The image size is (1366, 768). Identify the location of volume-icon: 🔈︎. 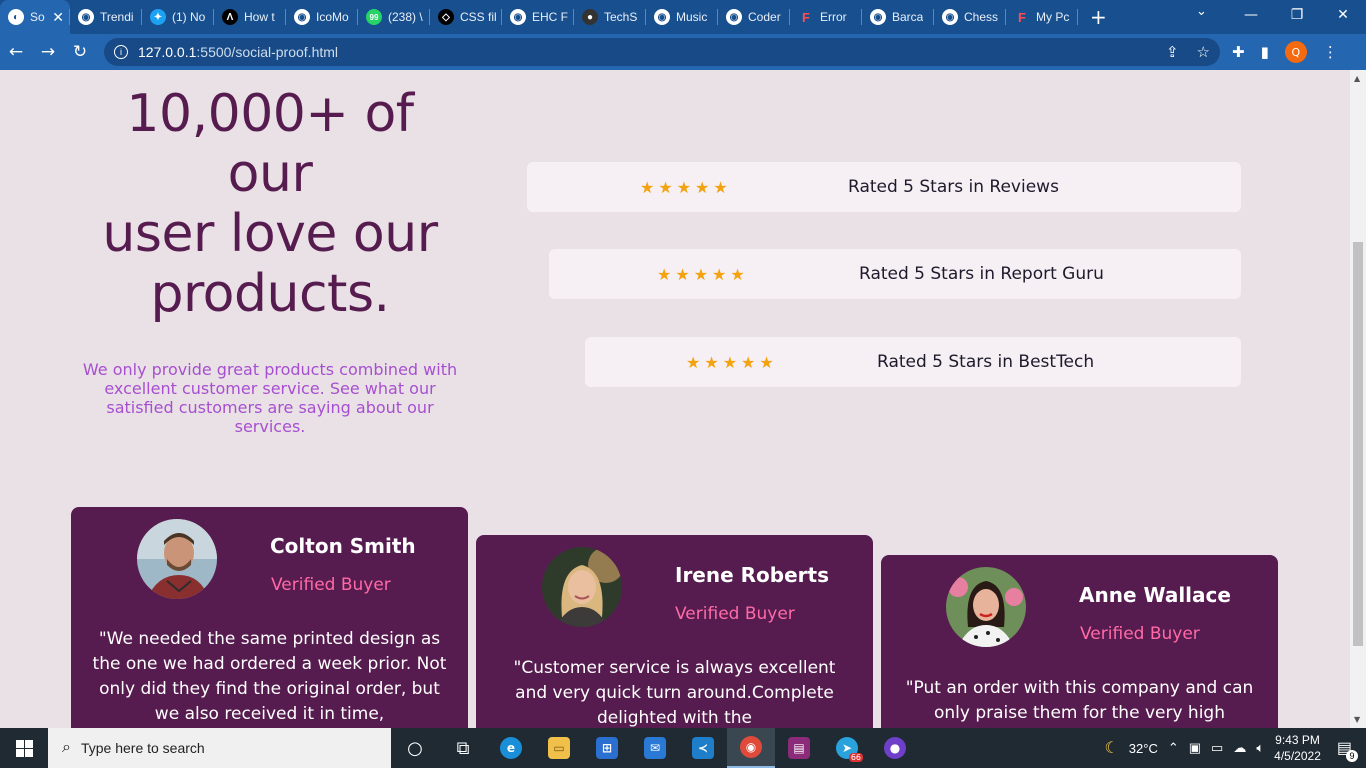
(1260, 748).